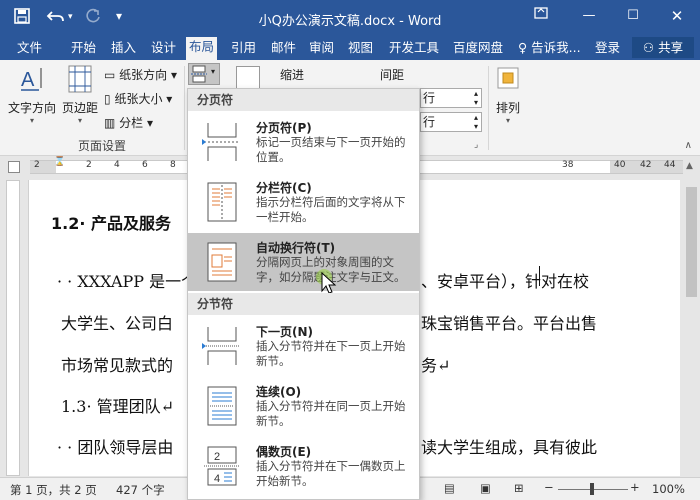 This screenshot has width=700, height=500. Describe the element at coordinates (202, 48) in the screenshot. I see `tab-layout: 布局` at that location.